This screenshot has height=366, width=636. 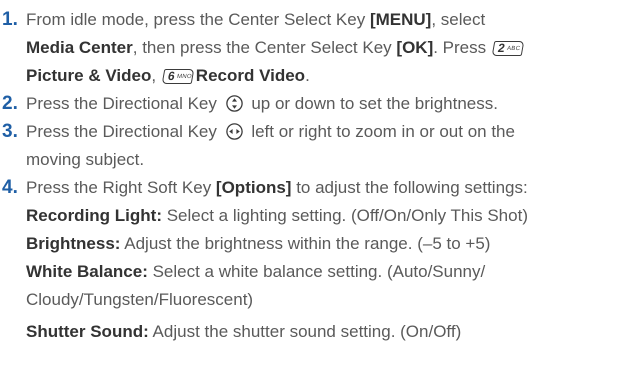 What do you see at coordinates (501, 48) in the screenshot?
I see `key-digit: 2` at bounding box center [501, 48].